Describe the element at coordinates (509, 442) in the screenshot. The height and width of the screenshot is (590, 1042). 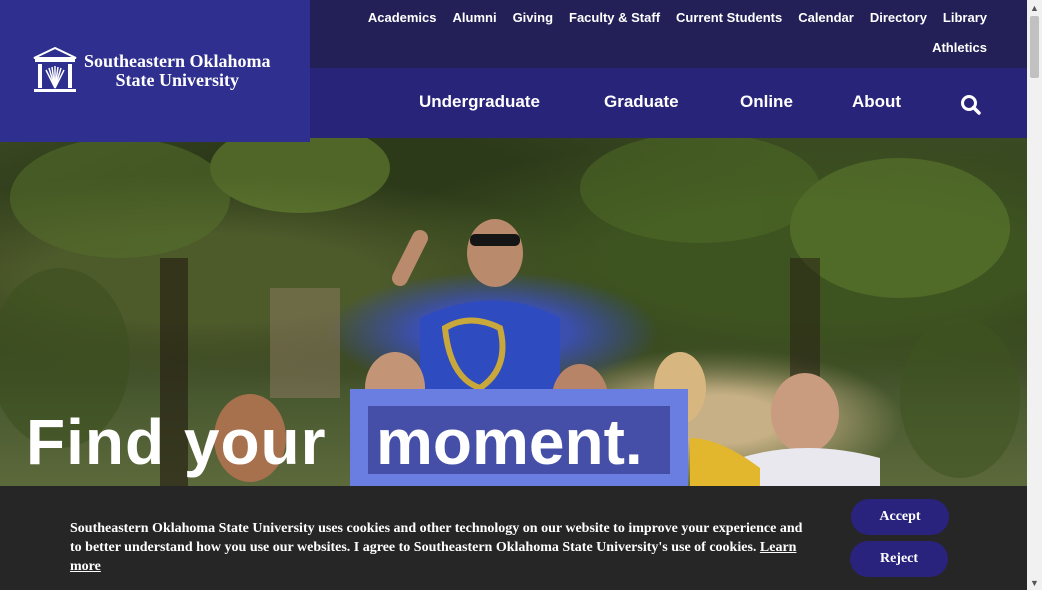
I see `hero-headline-part2: moment.` at that location.